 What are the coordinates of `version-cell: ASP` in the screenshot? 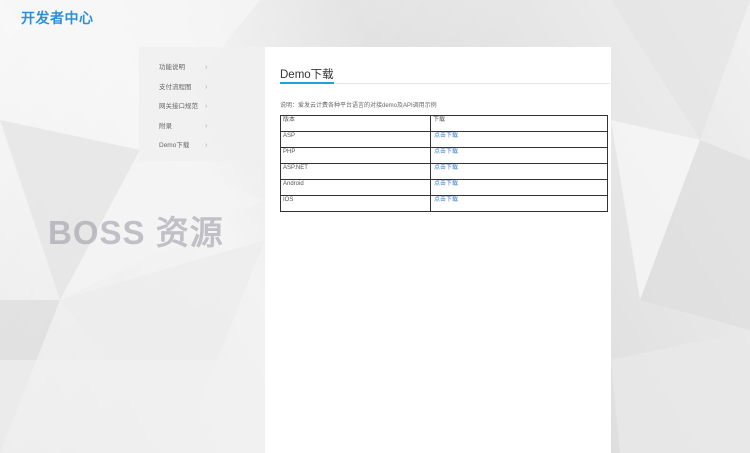 It's located at (355, 139).